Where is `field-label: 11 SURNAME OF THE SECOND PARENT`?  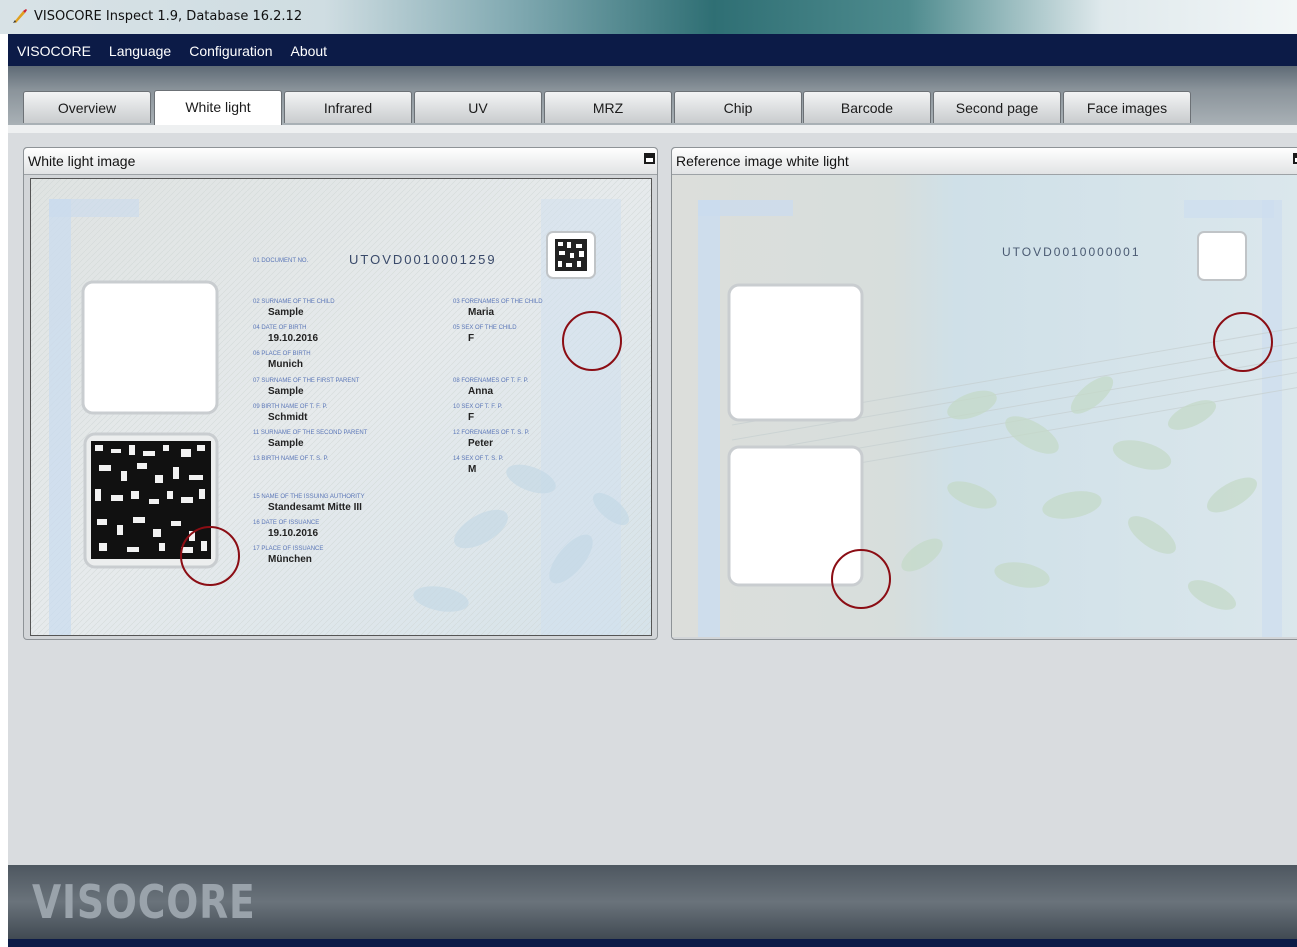 field-label: 11 SURNAME OF THE SECOND PARENT is located at coordinates (310, 433).